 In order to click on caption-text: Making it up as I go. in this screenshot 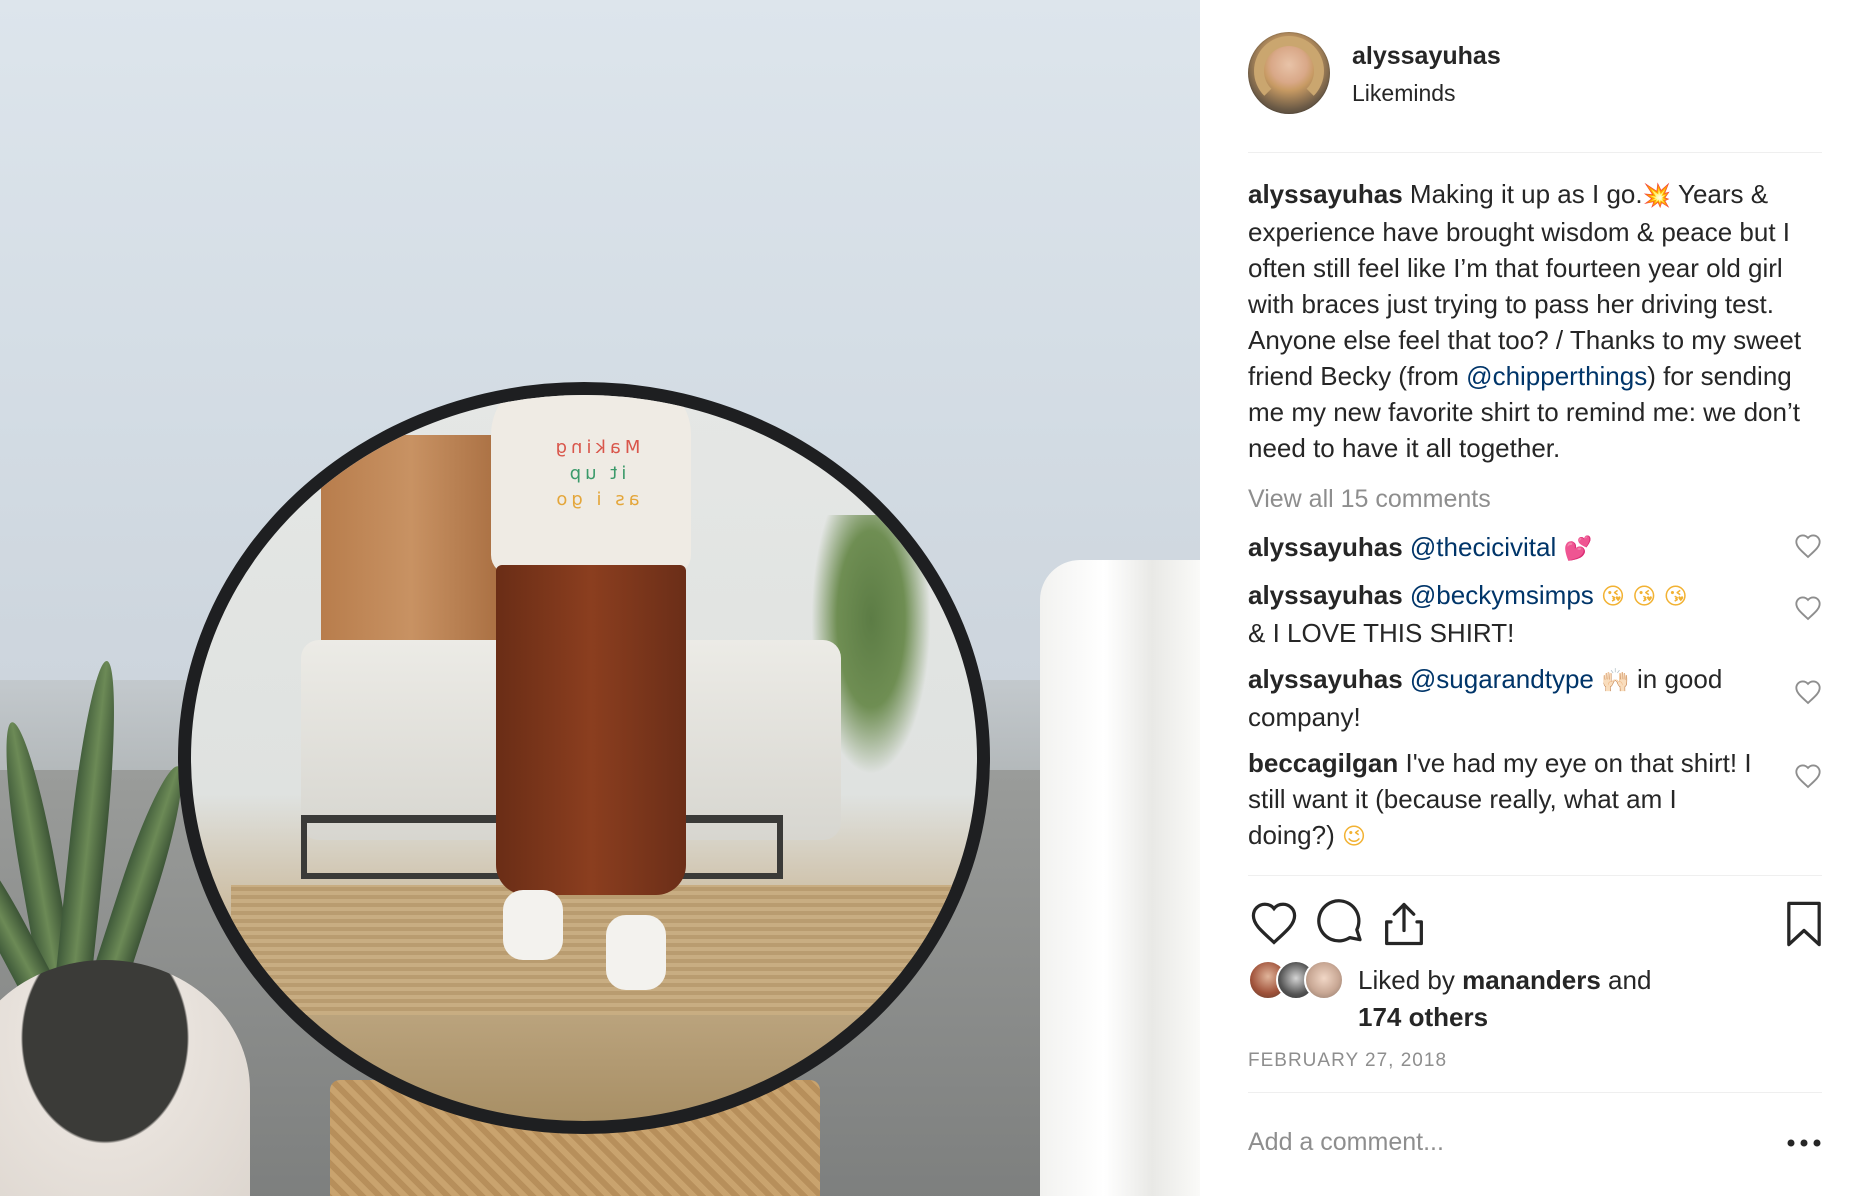, I will do `click(1526, 194)`.